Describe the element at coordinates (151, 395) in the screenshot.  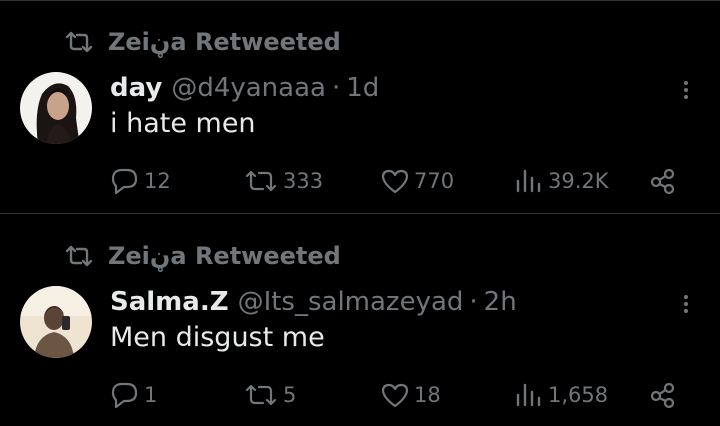
I see `reply-count: 1` at that location.